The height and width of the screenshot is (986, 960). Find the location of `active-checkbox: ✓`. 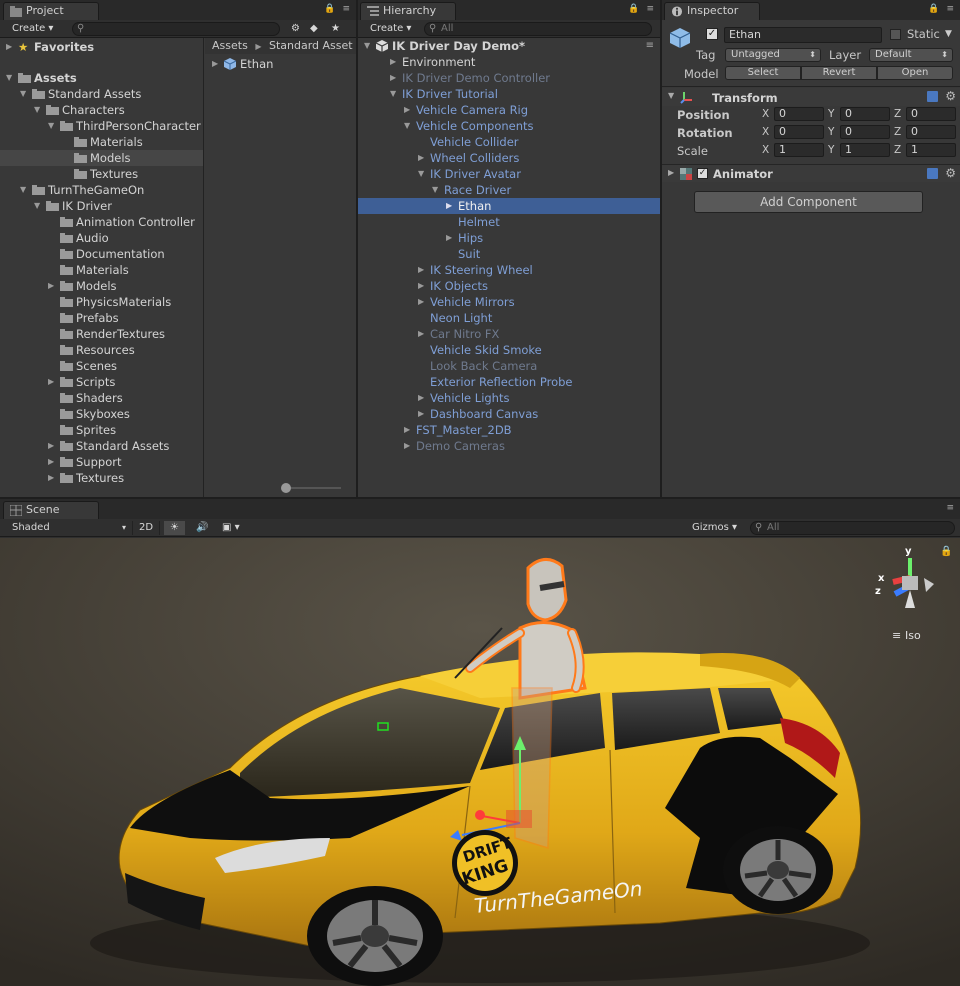

active-checkbox: ✓ is located at coordinates (712, 34).